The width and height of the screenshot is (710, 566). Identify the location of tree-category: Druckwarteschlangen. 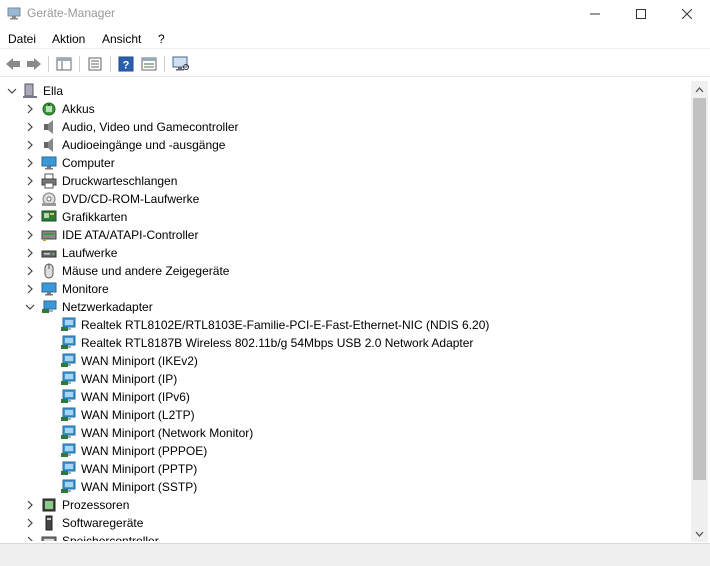
(345, 181).